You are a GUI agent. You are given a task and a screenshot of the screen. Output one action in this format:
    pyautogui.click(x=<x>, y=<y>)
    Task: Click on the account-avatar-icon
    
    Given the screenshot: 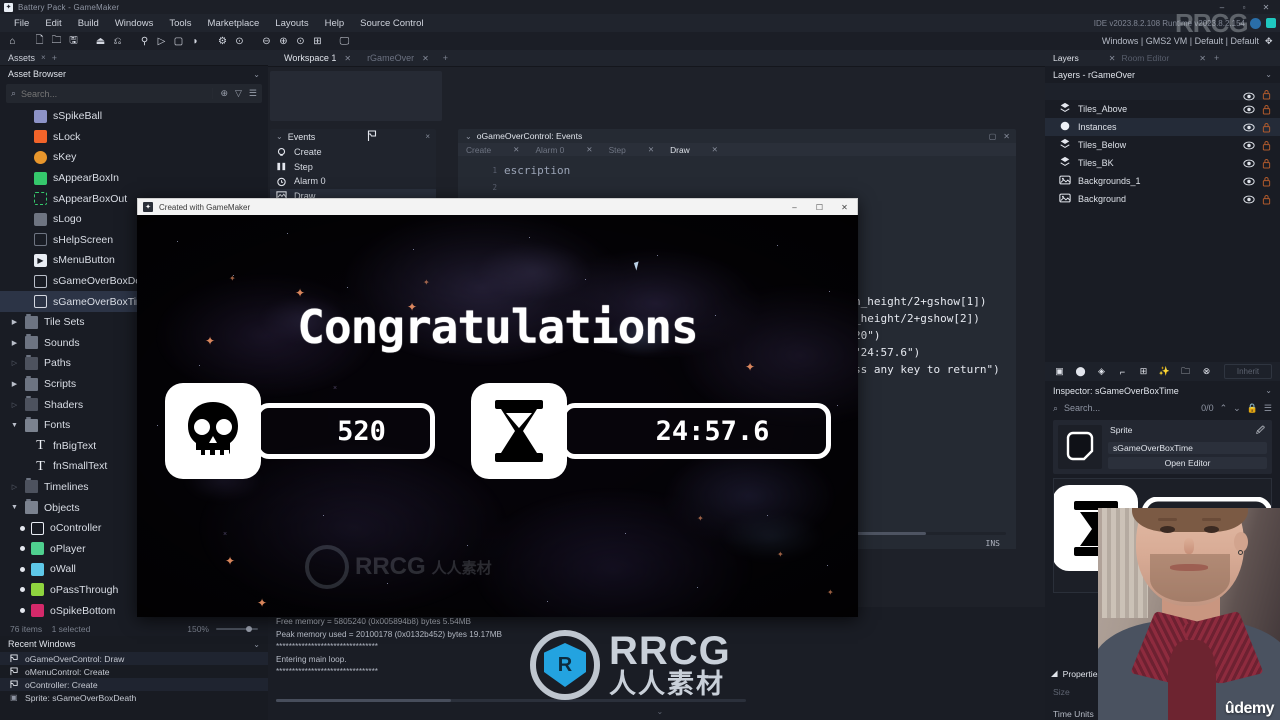 What is the action you would take?
    pyautogui.click(x=1255, y=23)
    